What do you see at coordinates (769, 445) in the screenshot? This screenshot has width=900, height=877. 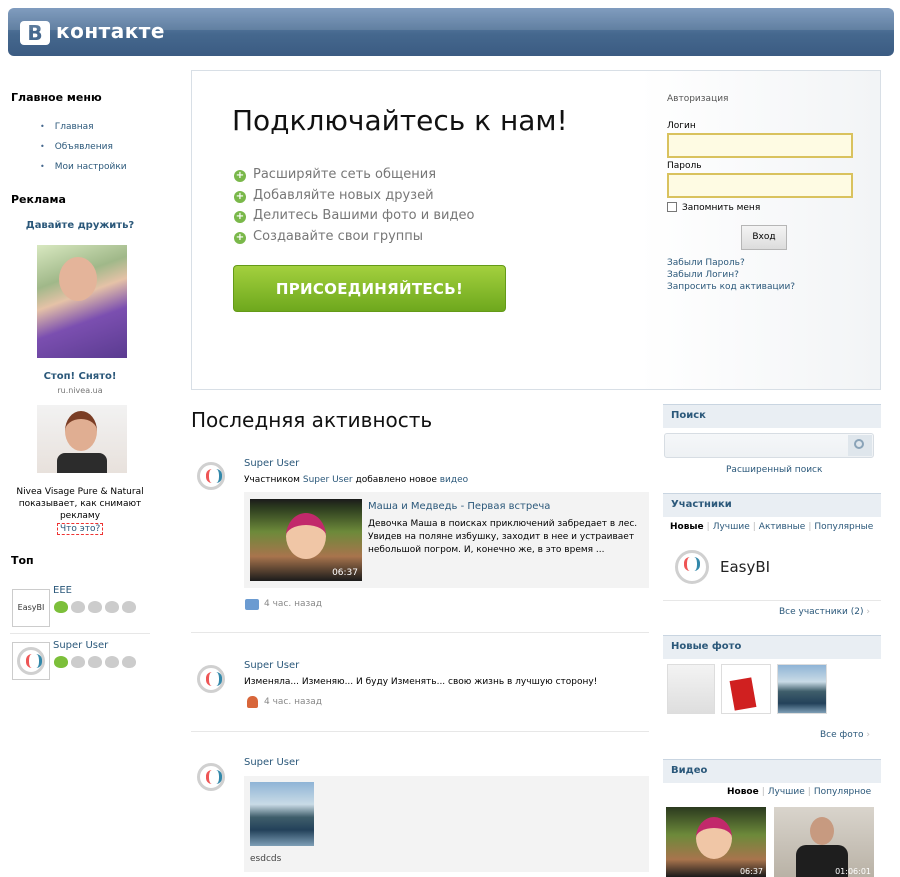 I see `search-input` at bounding box center [769, 445].